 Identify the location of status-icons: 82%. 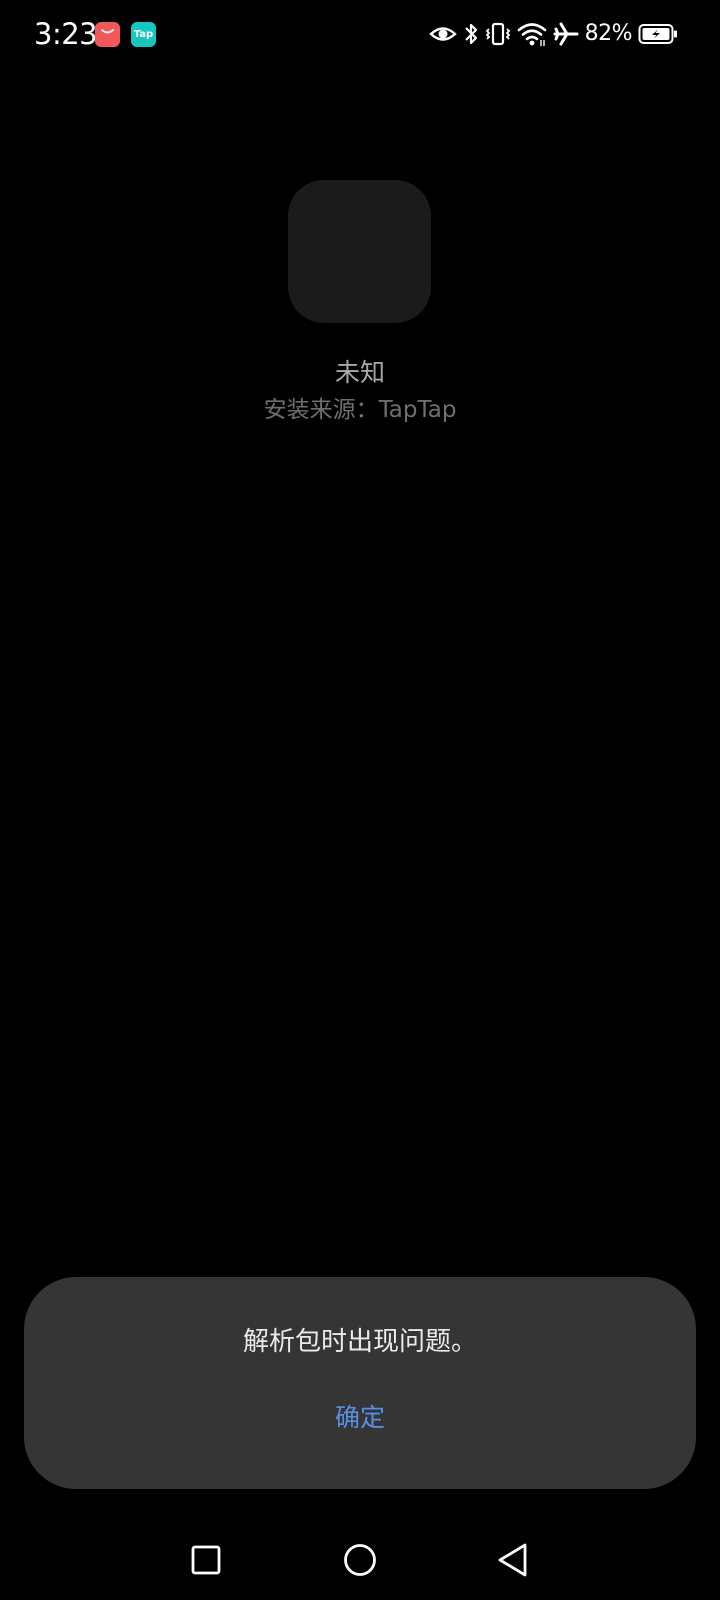
(556, 34).